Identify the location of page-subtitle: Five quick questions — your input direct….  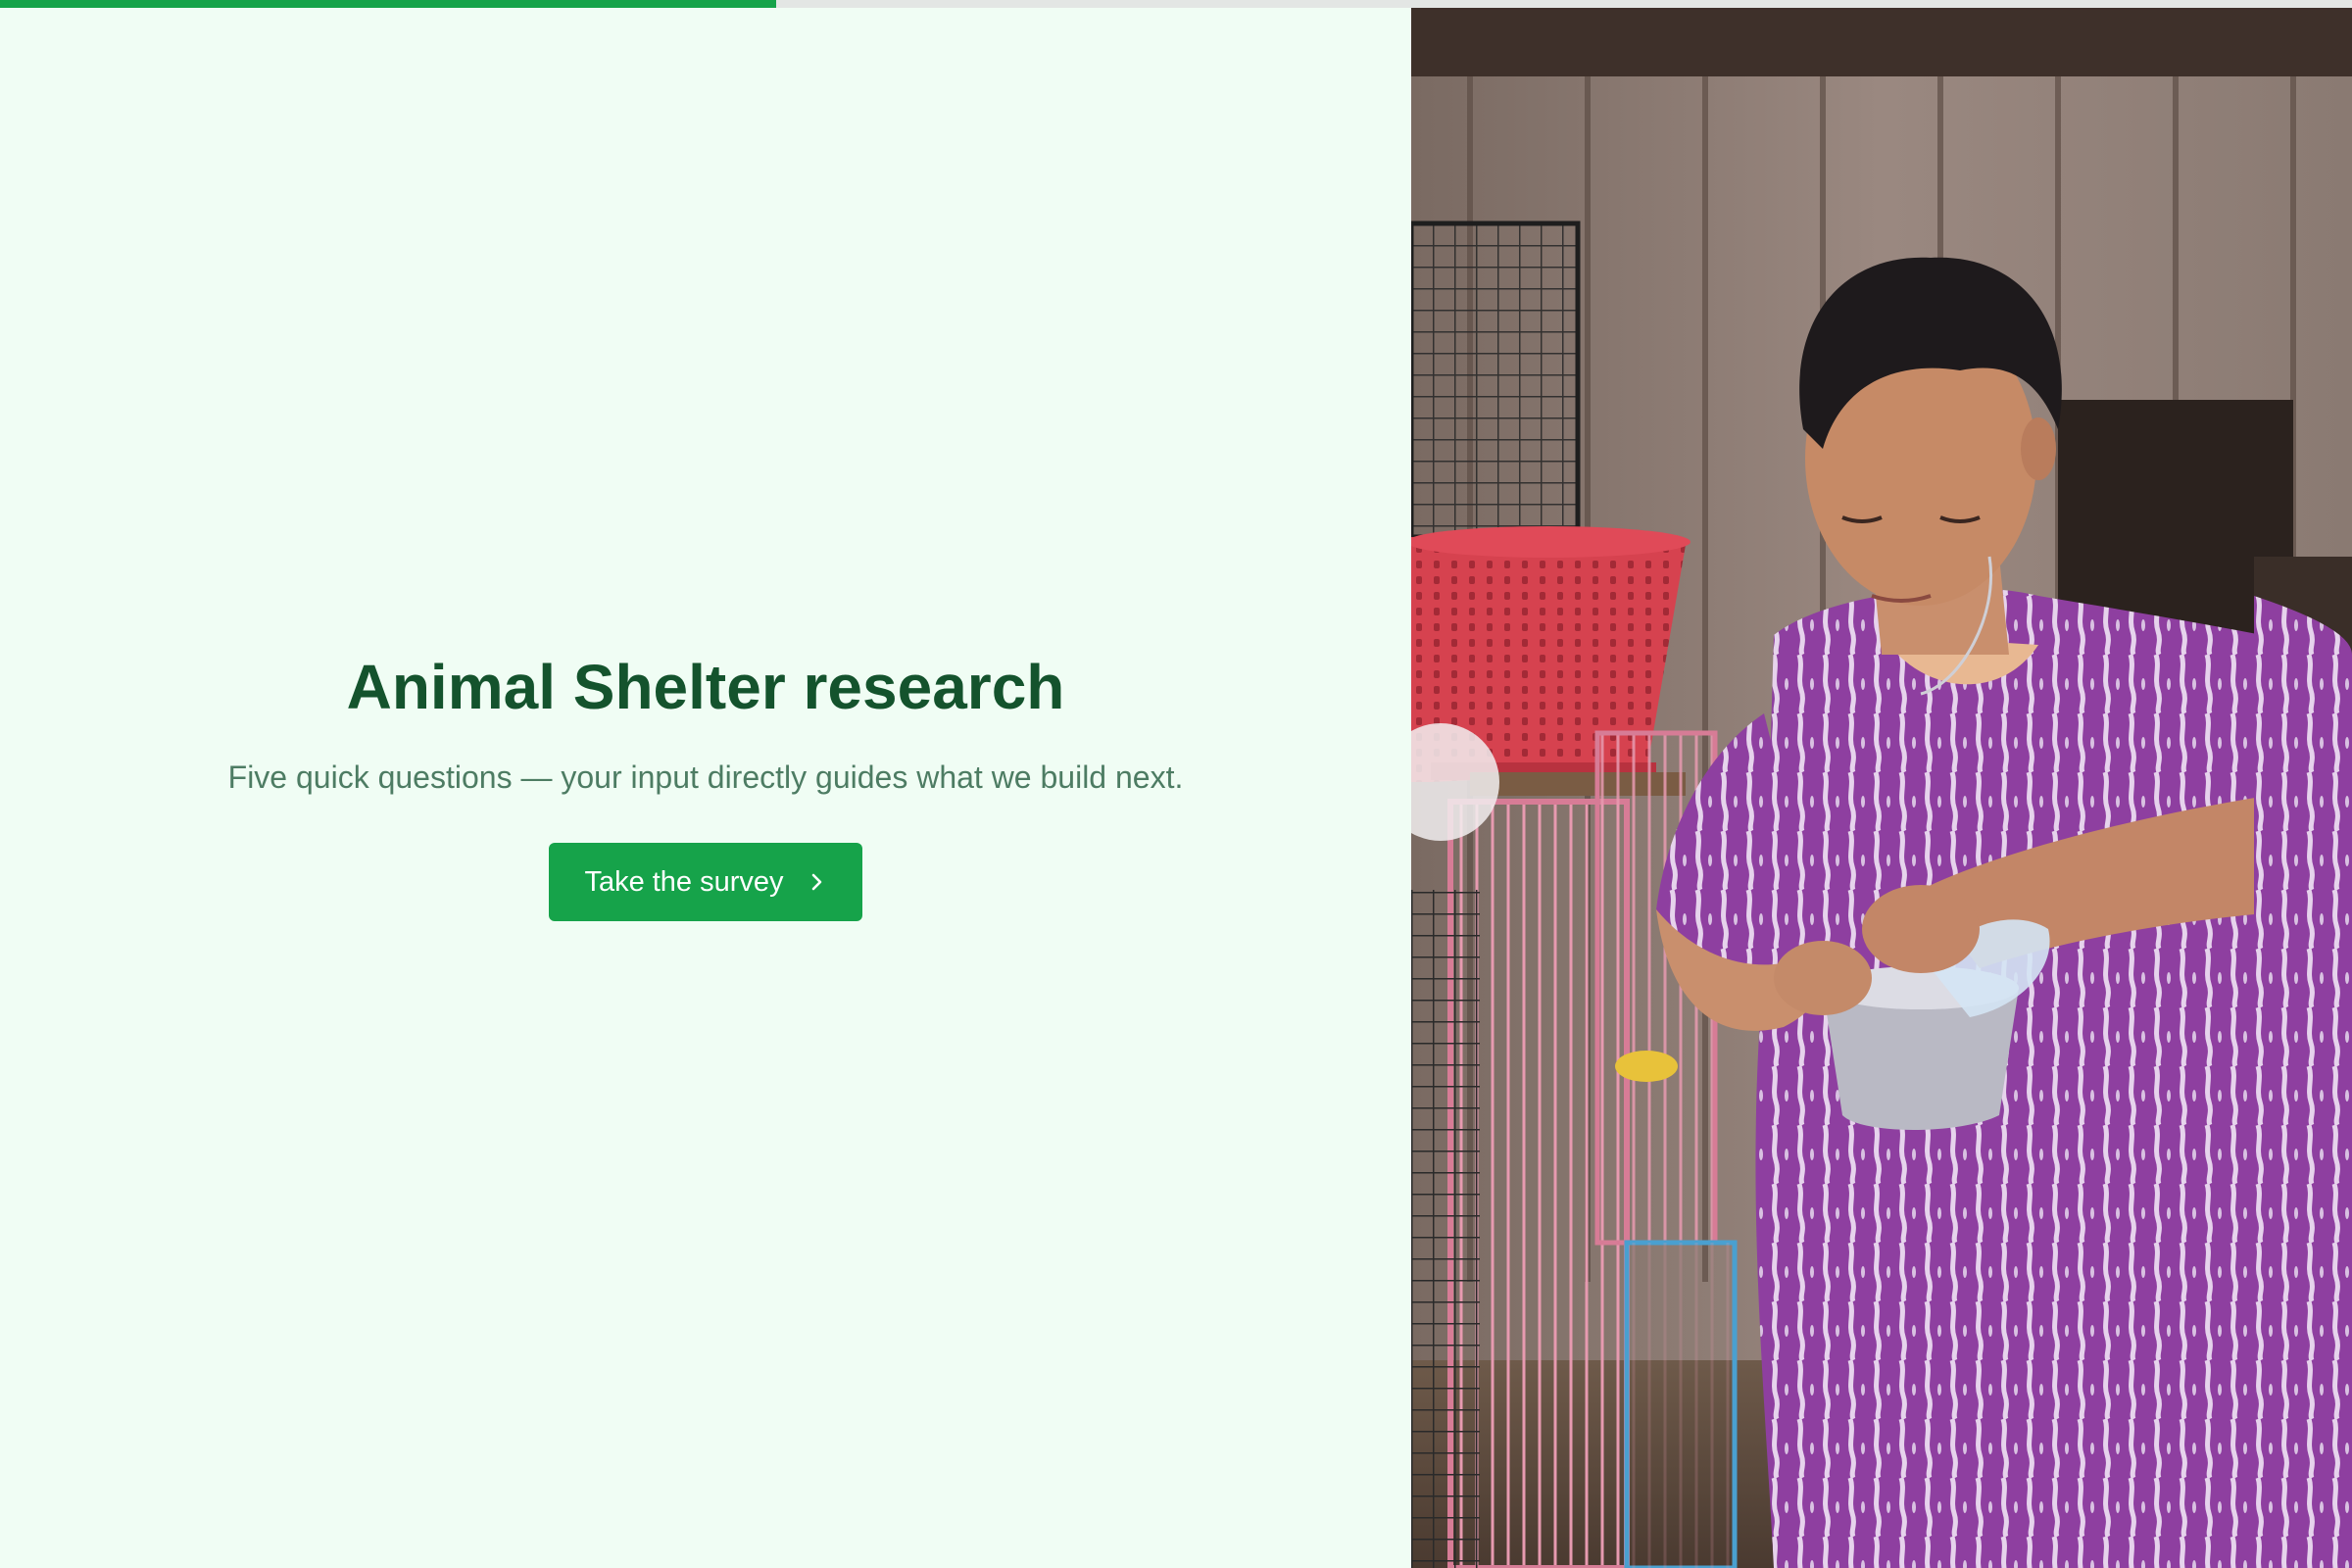
(705, 777).